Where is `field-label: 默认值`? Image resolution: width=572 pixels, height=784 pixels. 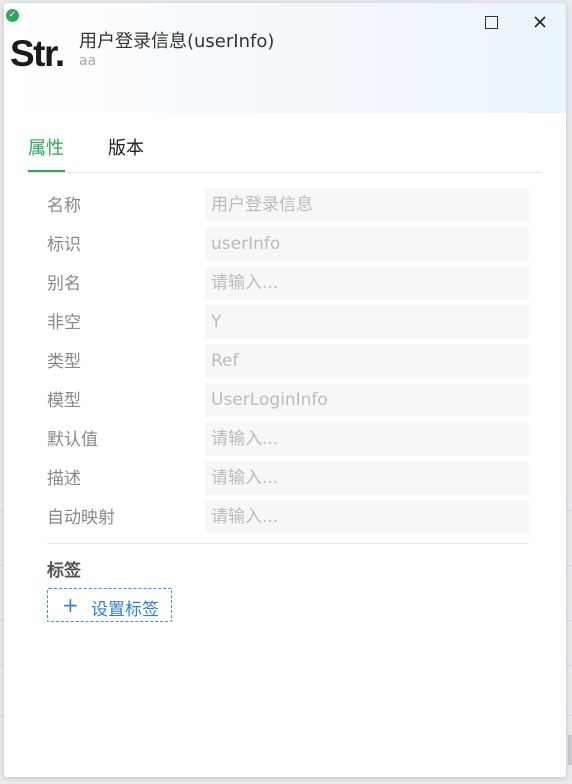 field-label: 默认值 is located at coordinates (72, 440).